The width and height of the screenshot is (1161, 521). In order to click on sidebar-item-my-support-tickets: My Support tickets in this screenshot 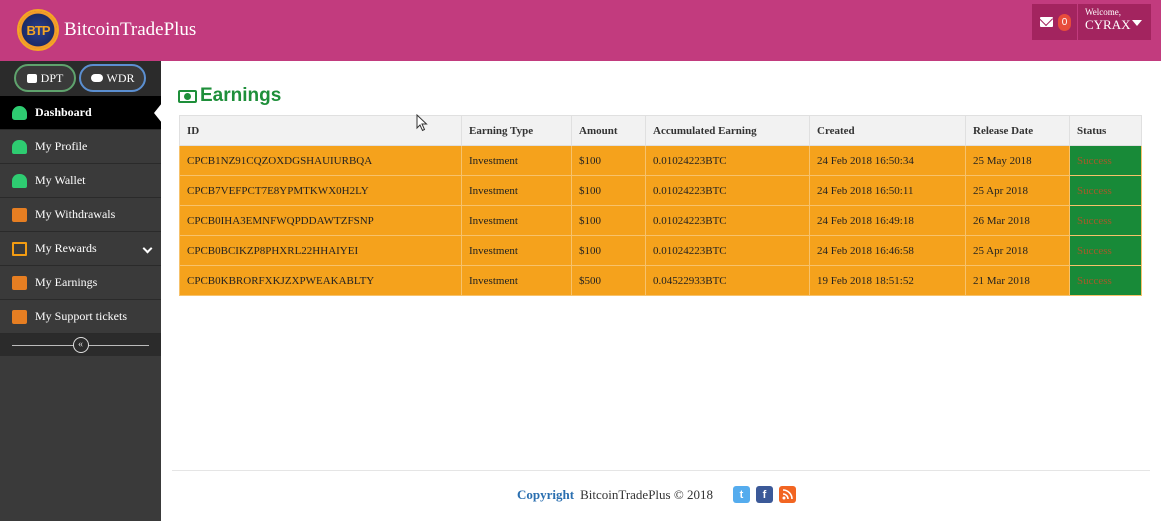, I will do `click(80, 317)`.